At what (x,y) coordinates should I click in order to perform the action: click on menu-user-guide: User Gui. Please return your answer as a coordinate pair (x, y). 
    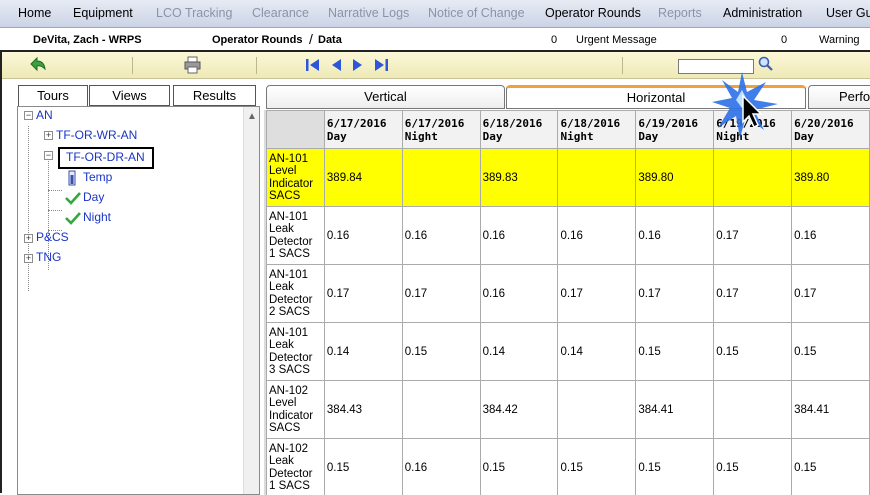
    Looking at the image, I should click on (848, 13).